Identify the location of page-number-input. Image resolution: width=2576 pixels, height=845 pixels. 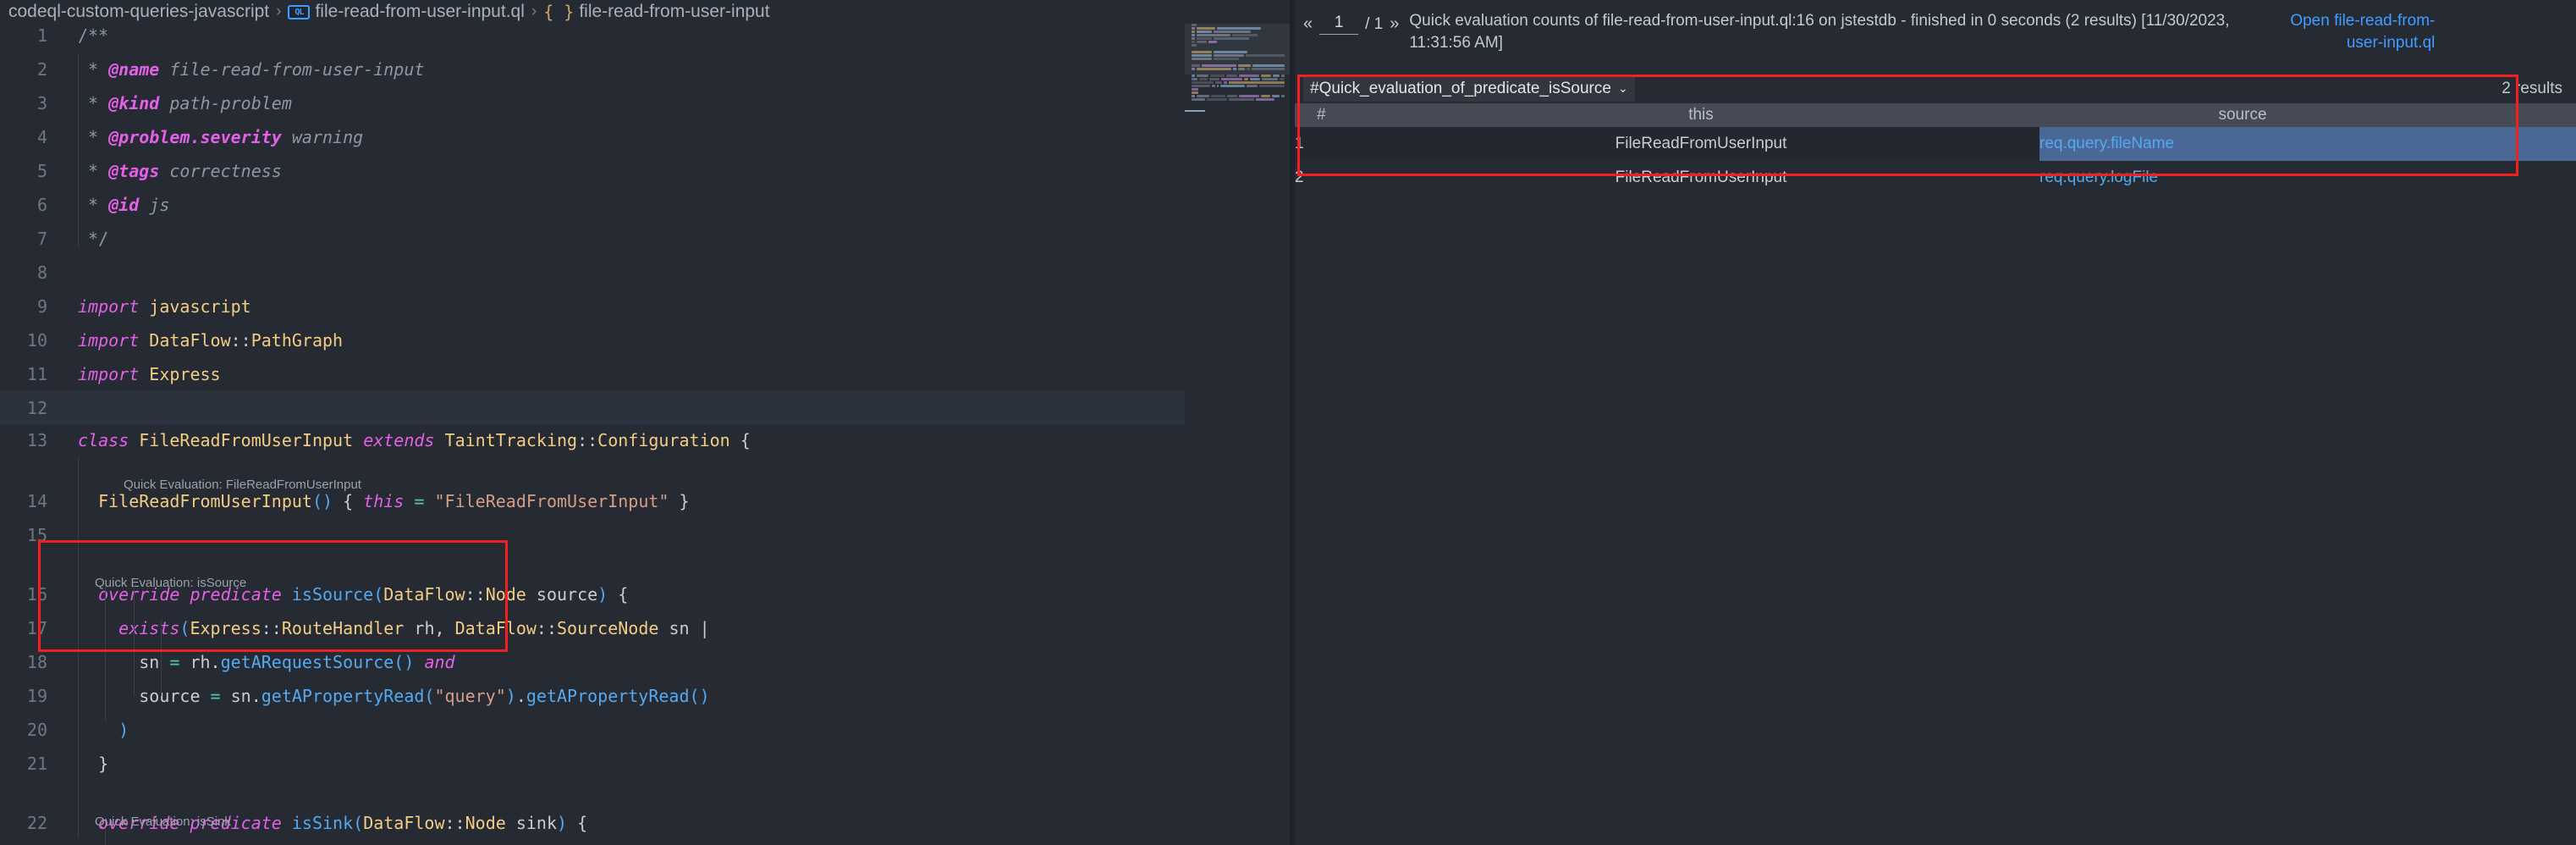
(1339, 24).